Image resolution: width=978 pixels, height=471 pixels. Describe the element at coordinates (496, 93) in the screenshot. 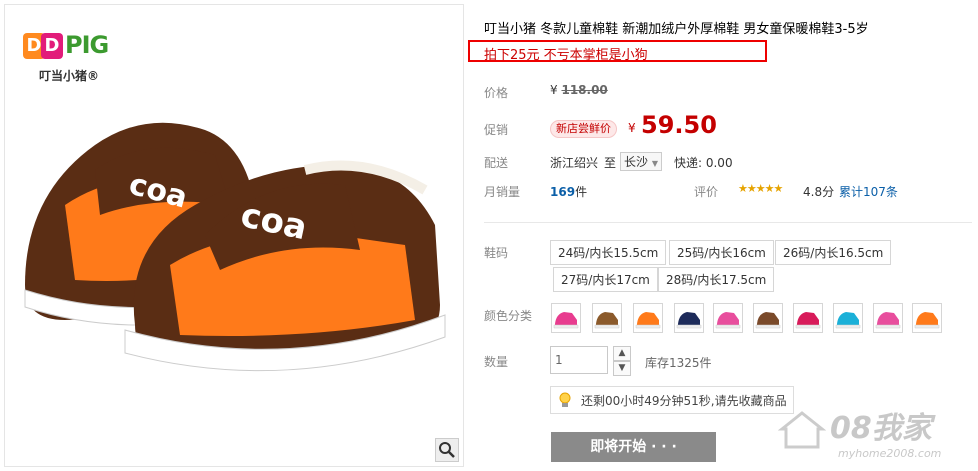

I see `price-label: 价格` at that location.